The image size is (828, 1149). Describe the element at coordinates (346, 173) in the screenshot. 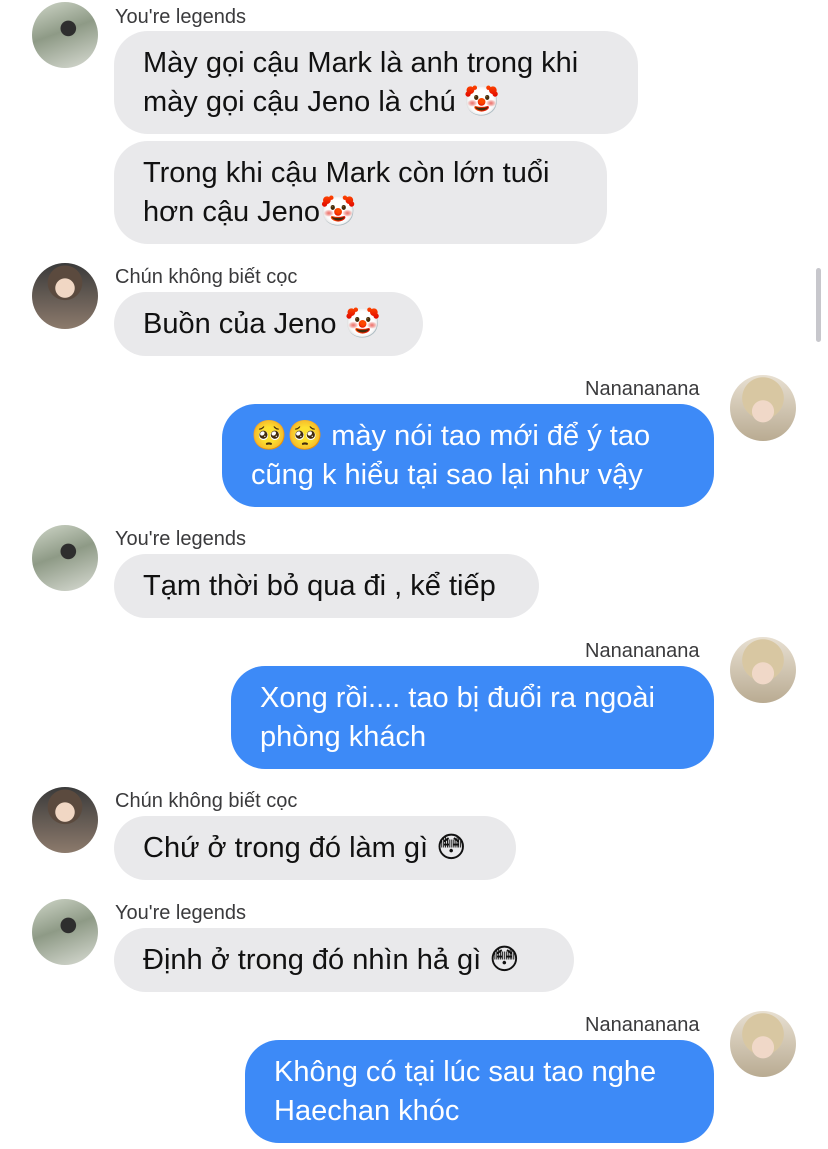

I see `message-text: Trong khi cậu Mark còn lớn tuổi` at that location.